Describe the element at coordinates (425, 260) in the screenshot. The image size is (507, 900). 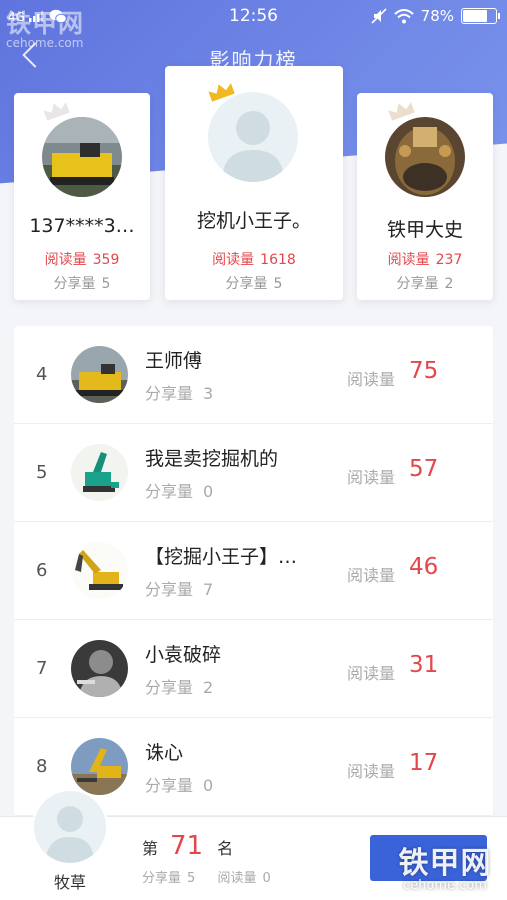
I see `podium-reads: 阅读量 237` at that location.